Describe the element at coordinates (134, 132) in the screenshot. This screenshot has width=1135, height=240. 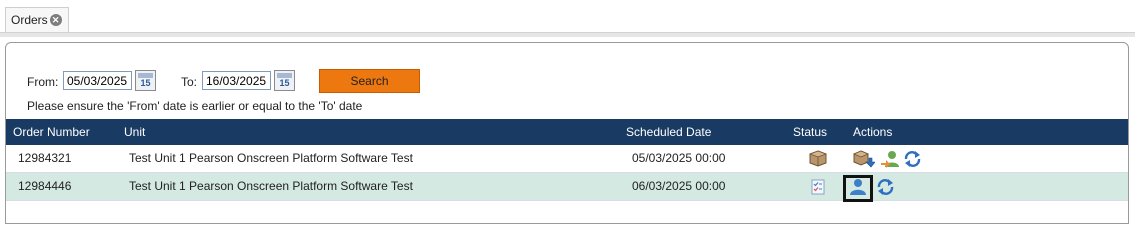
I see `column-header-unit: Unit` at that location.